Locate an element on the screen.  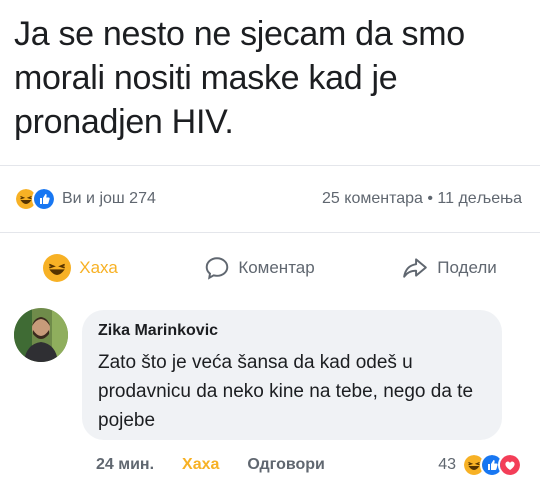
reaction-icons is located at coordinates (35, 199).